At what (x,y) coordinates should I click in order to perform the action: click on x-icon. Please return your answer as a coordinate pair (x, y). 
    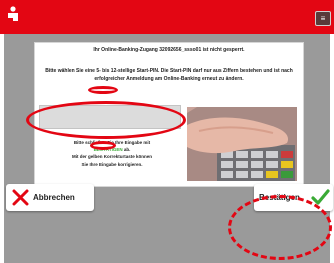
    Looking at the image, I should click on (20, 197).